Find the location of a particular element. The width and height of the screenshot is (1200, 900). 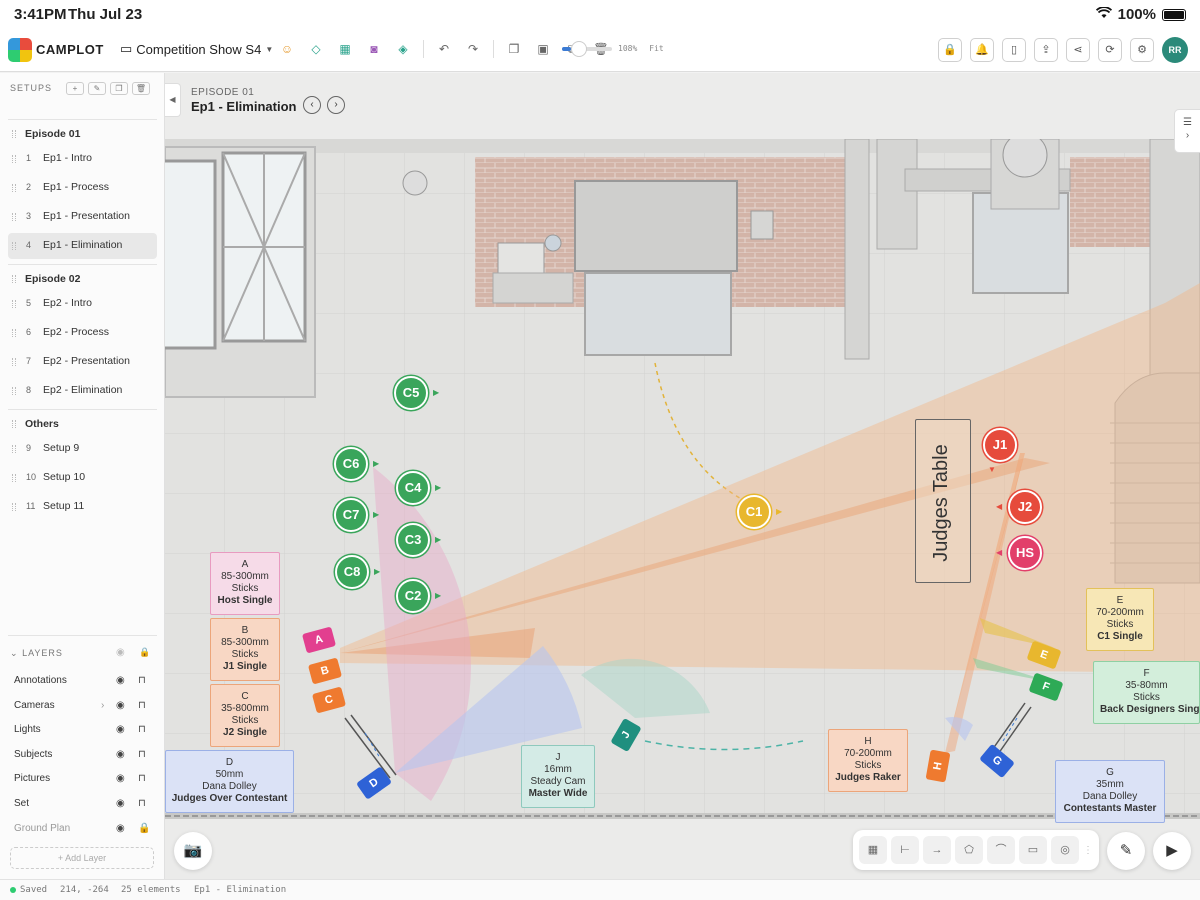

arrow-tool-icon: → is located at coordinates (937, 850).